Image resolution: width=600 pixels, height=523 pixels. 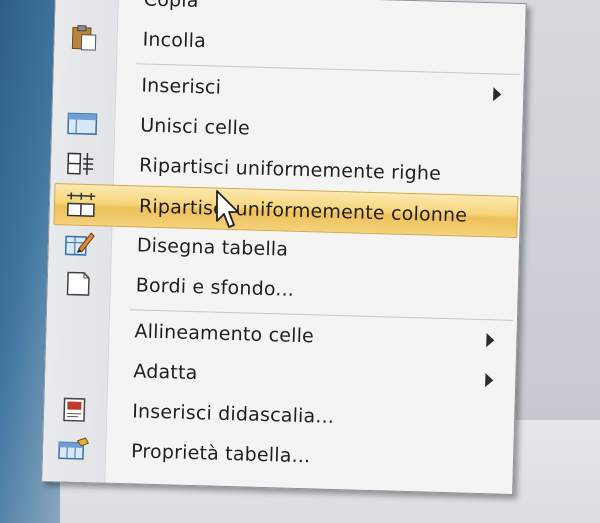 I want to click on borders-shading-icon, so click(x=77, y=283).